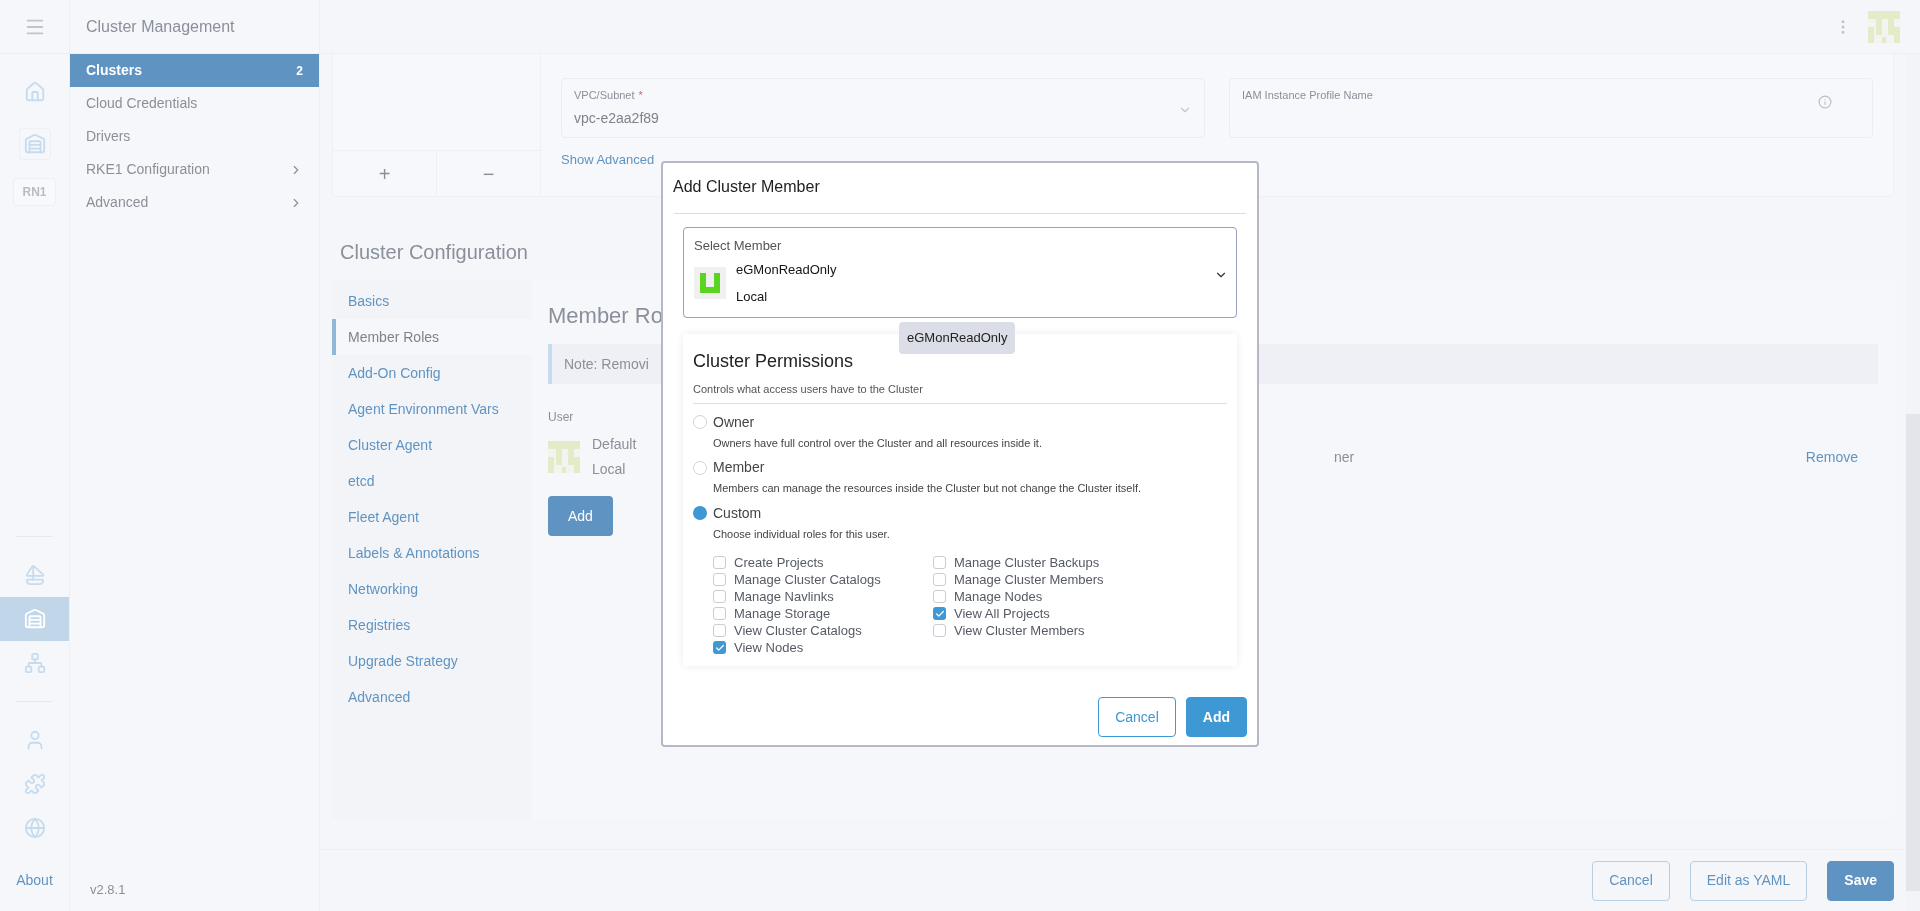 This screenshot has width=1920, height=911. What do you see at coordinates (883, 108) in the screenshot?
I see `form-field: VPC/Subnet * vpc-e2aa2f89` at bounding box center [883, 108].